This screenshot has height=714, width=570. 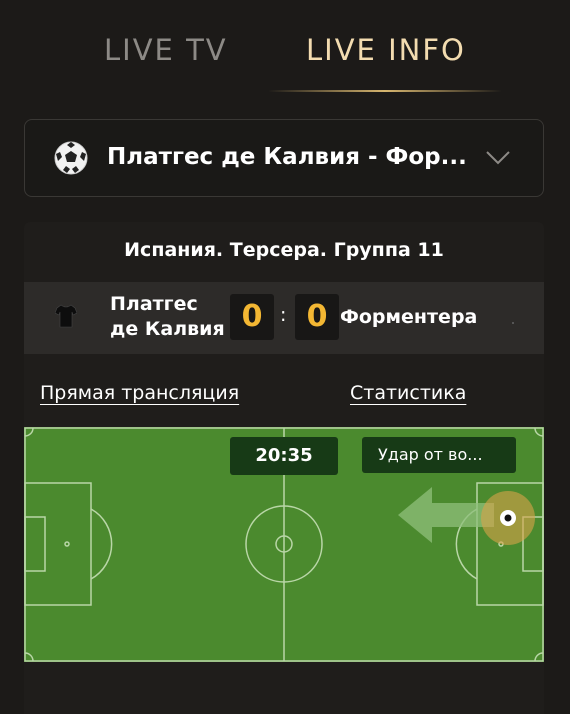 I want to click on tab-live-tv: LIVE TV, so click(x=166, y=50).